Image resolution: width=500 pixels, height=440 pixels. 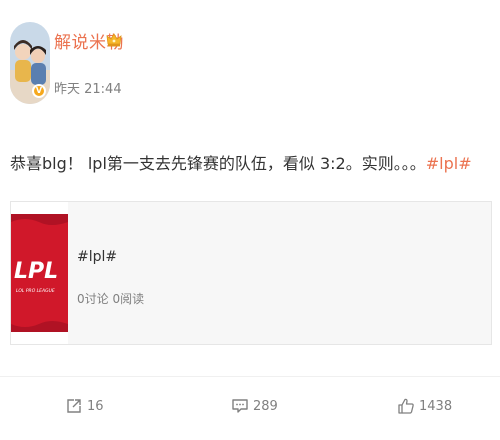 I want to click on card-meta: 0讨论 0阅读, so click(x=111, y=299).